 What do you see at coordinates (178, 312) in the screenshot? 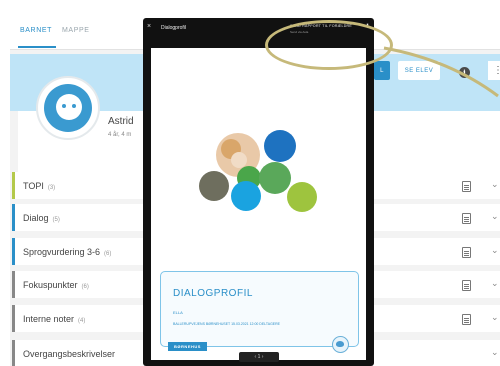
I see `child-report-name: ELLA` at bounding box center [178, 312].